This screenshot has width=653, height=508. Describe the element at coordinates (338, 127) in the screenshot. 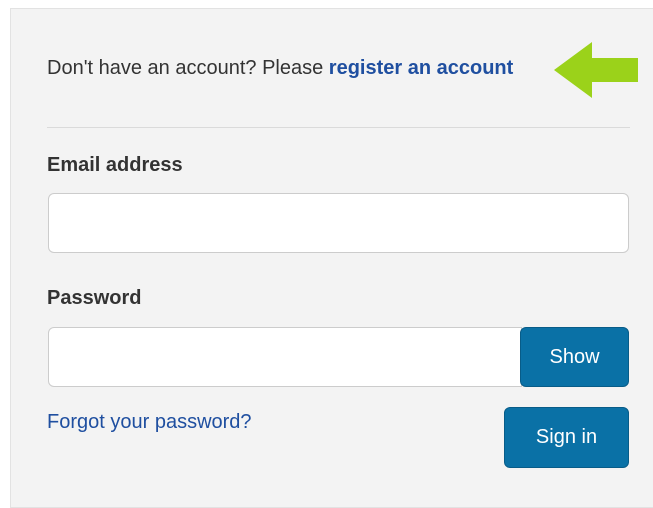

I see `divider` at that location.